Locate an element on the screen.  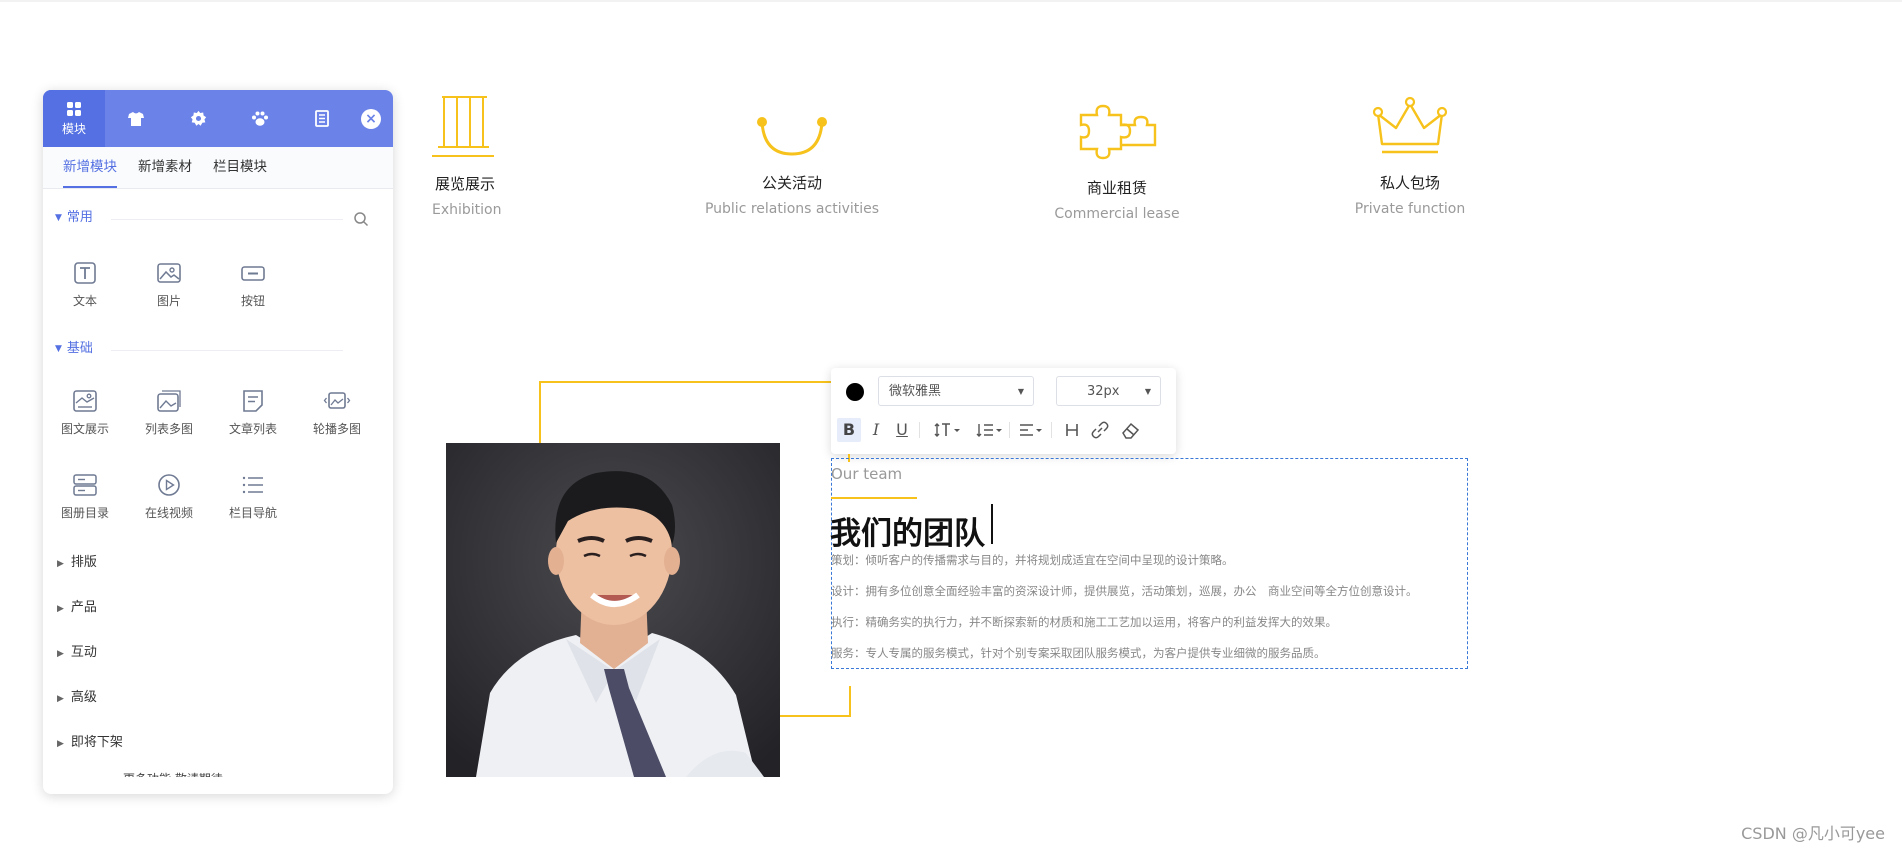
section-common-title: 常用 is located at coordinates (79, 217).